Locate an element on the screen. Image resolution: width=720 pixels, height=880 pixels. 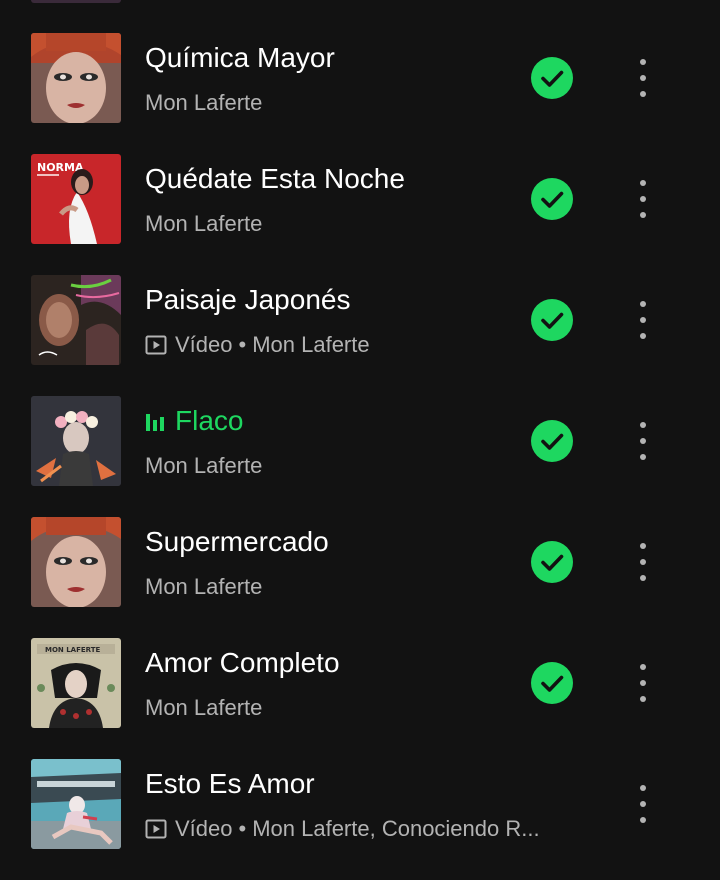
track-row: Flaco Mon Laferte is located at coordinates (360, 456).